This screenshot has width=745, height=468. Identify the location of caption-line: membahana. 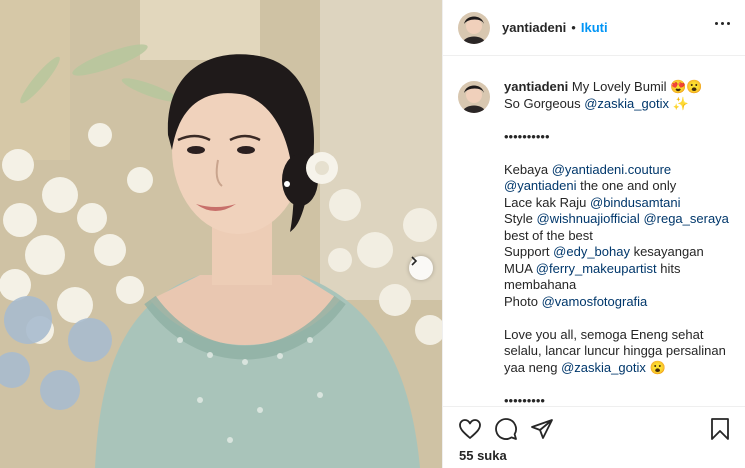
(540, 284).